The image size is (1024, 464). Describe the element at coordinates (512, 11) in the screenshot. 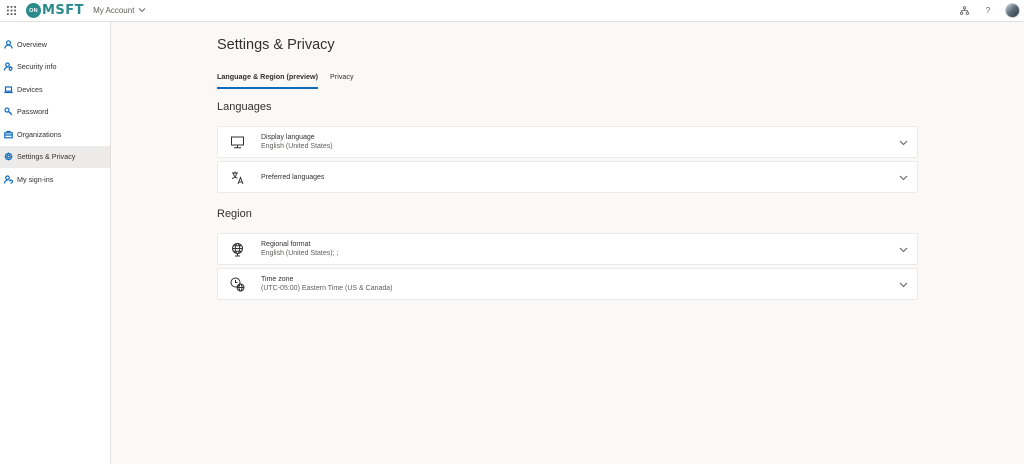

I see `top-bar: ON MSFT My Account ?` at that location.